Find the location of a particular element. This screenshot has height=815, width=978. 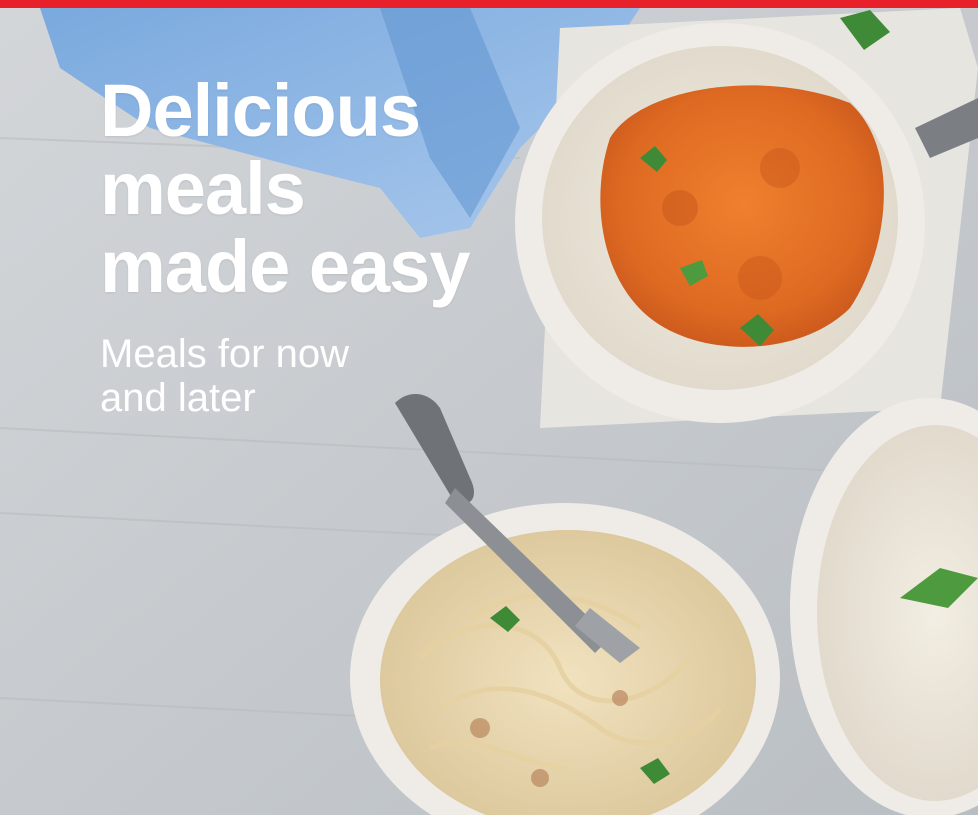

headline-line-3: made easy is located at coordinates (285, 266).